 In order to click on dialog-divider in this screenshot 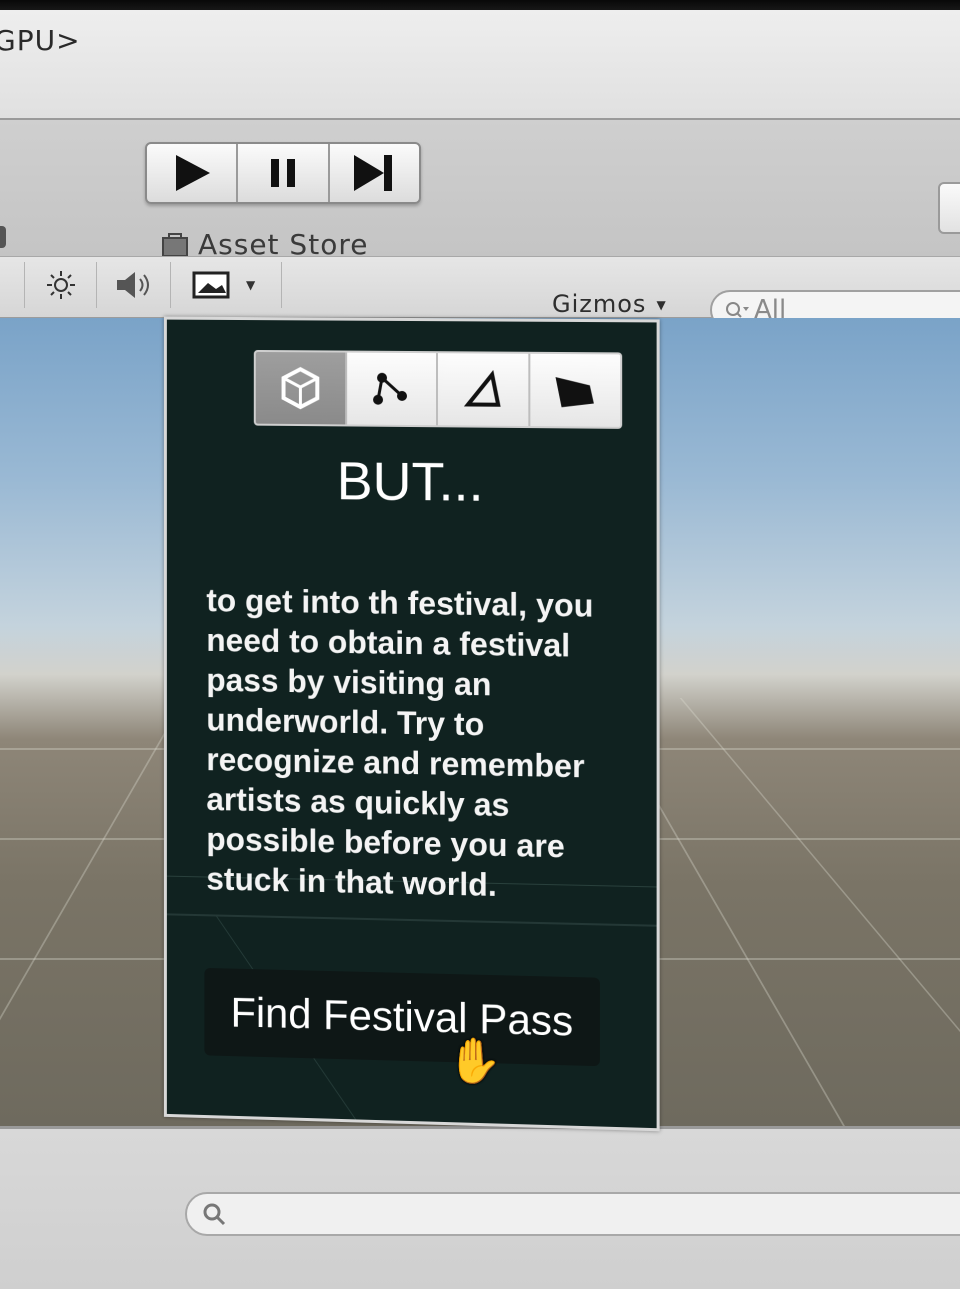, I will do `click(411, 920)`.